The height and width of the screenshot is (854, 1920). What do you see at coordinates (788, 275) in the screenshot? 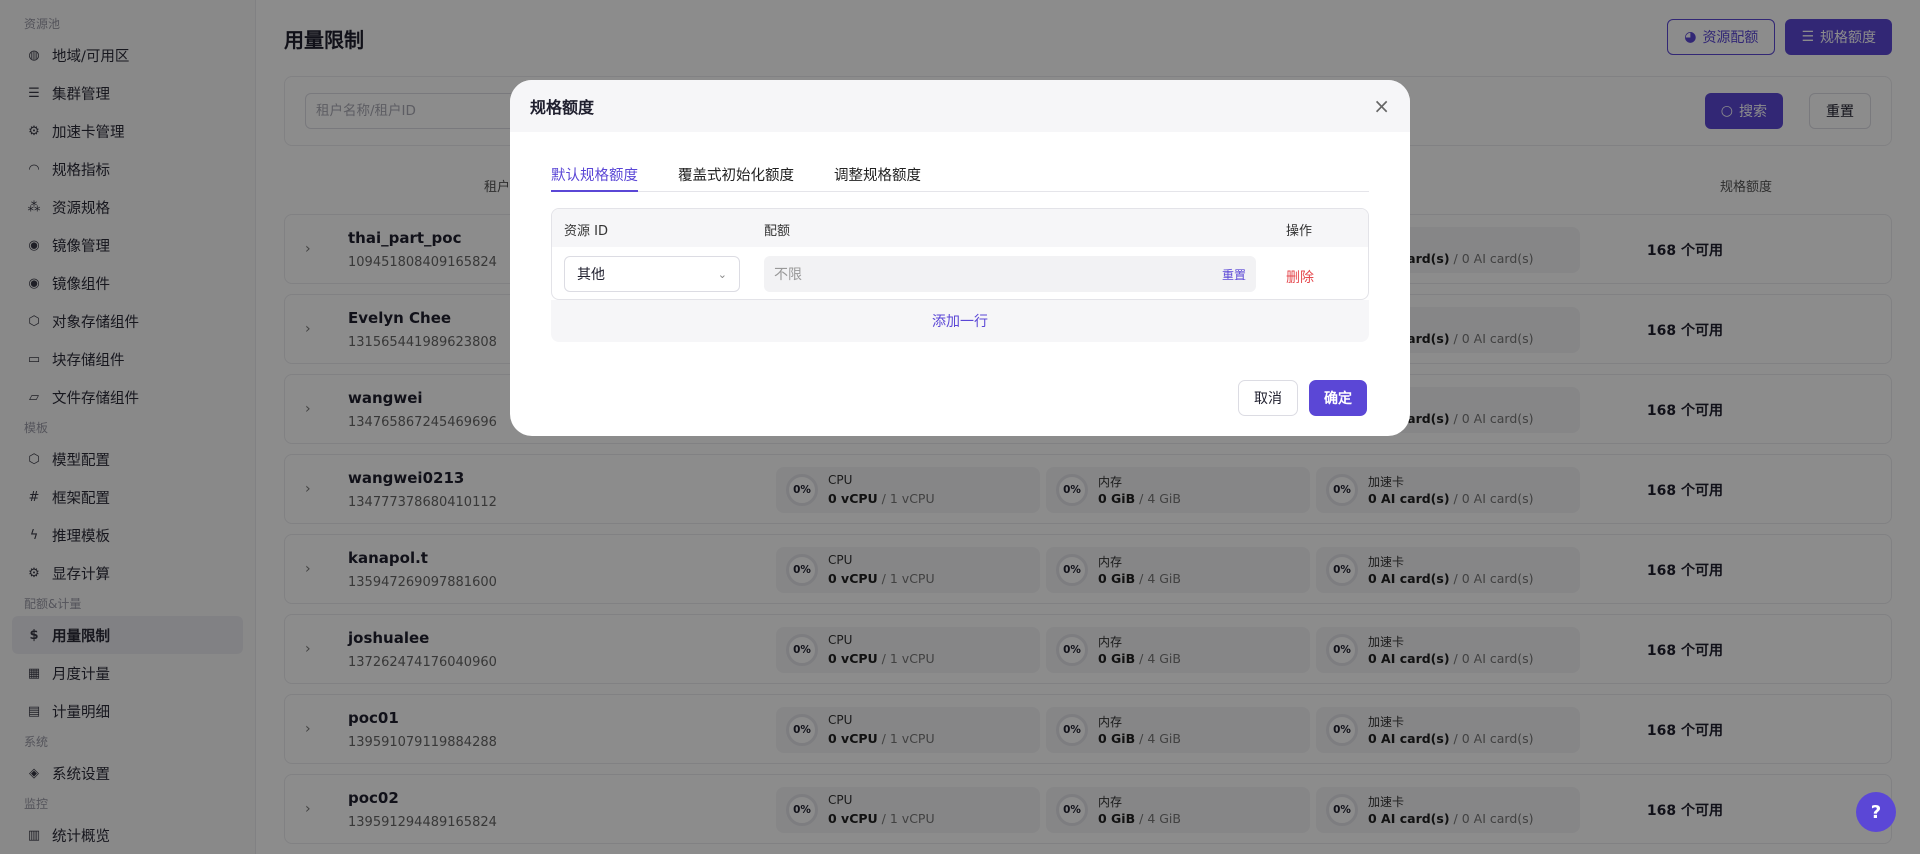
I see `quota-input-placeholder: 不限` at bounding box center [788, 275].